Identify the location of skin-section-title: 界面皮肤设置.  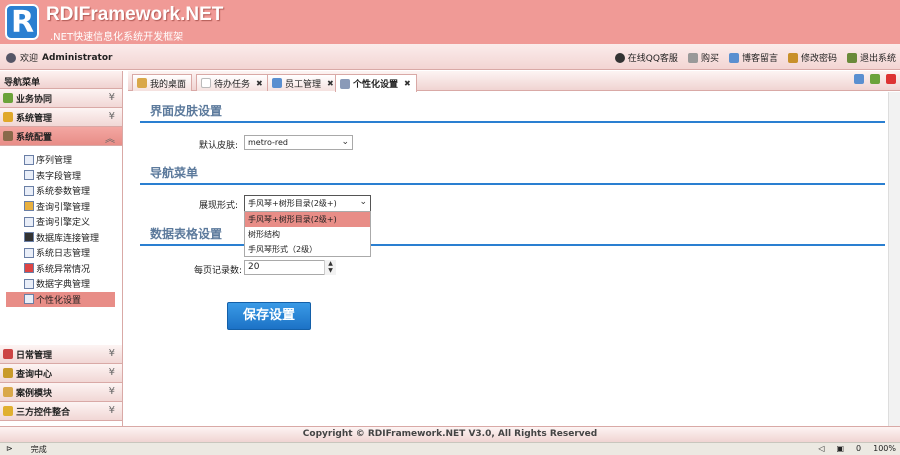
(186, 111).